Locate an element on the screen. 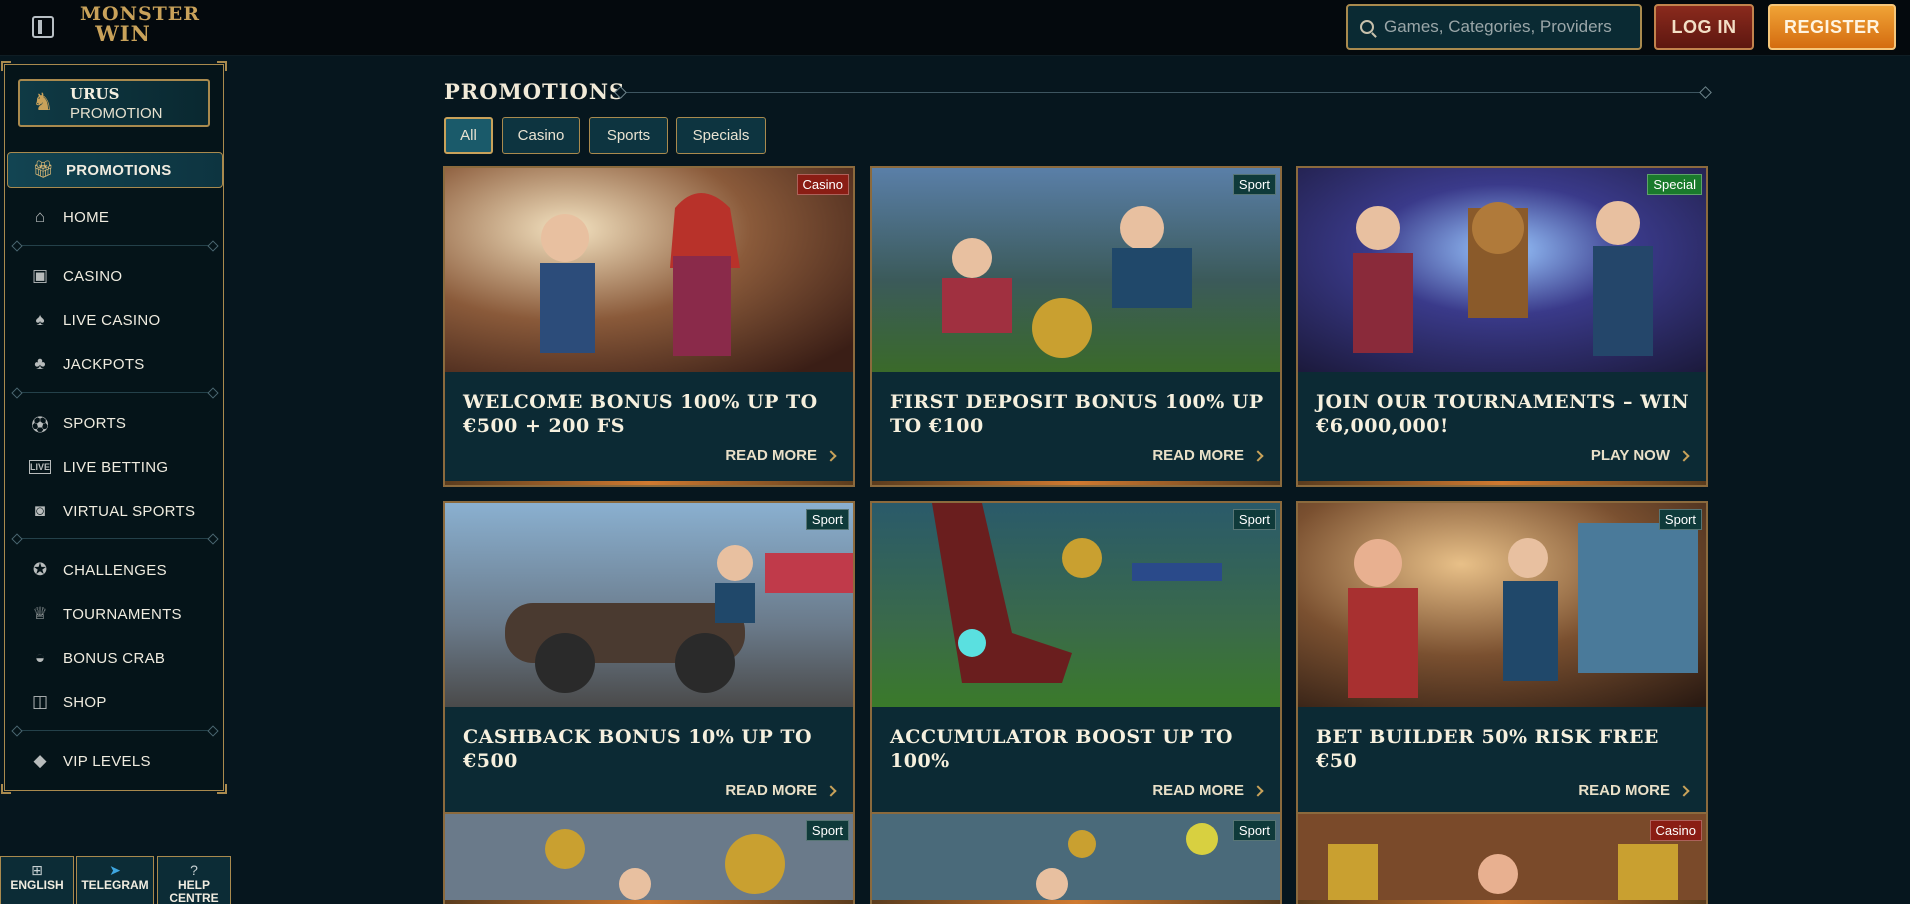 This screenshot has height=904, width=1910. help-centre-button: ? HELP CENTRE is located at coordinates (194, 880).